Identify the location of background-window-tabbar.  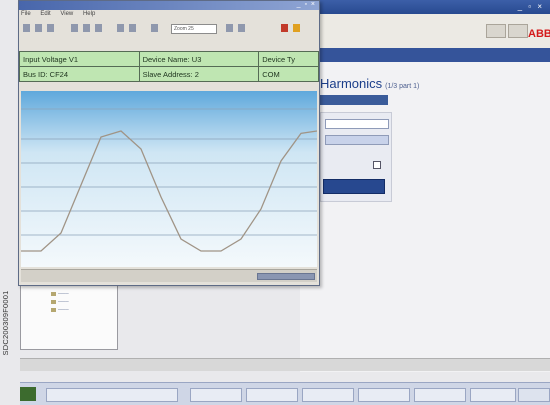
(425, 55).